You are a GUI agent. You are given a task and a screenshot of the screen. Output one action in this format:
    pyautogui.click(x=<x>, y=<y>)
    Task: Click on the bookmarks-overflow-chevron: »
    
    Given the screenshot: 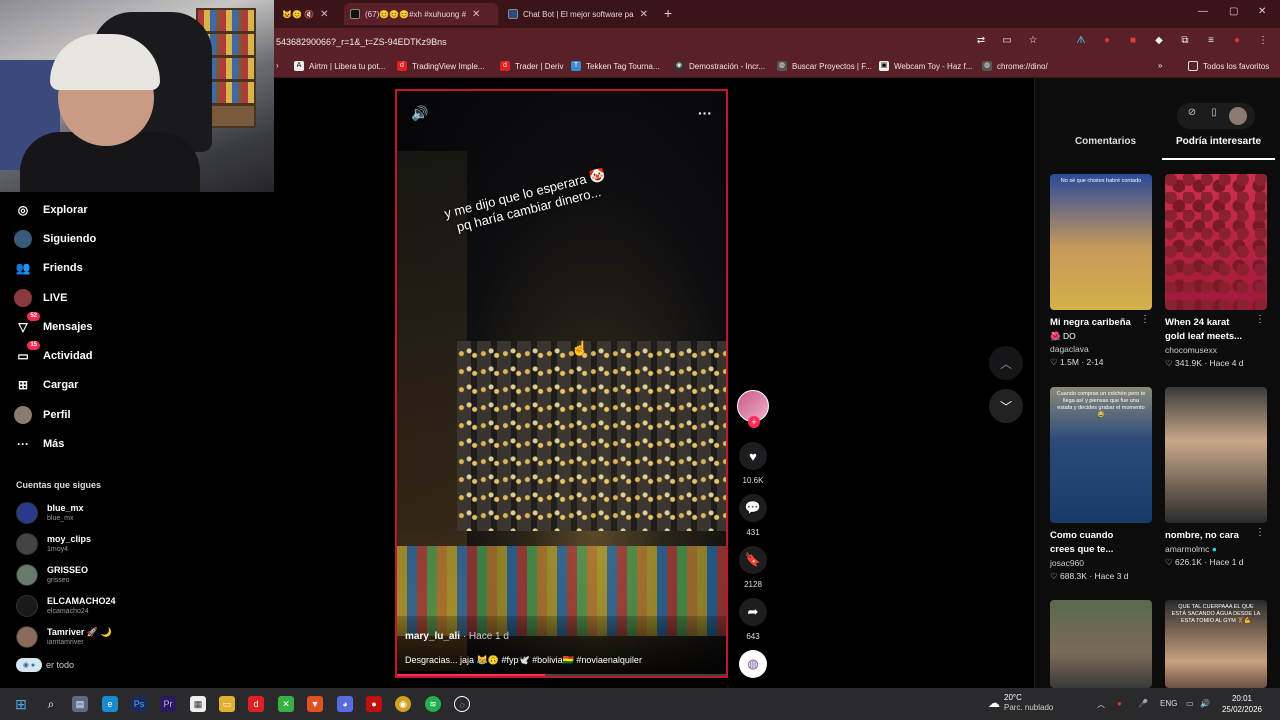 What is the action you would take?
    pyautogui.click(x=1160, y=65)
    